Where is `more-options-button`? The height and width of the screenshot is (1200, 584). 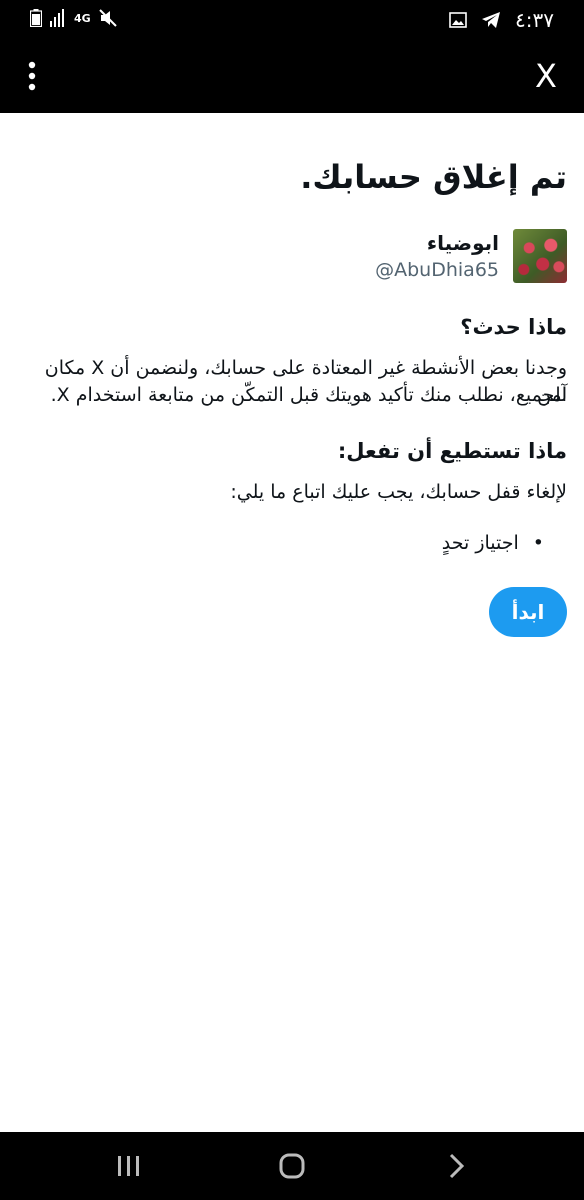 more-options-button is located at coordinates (32, 76).